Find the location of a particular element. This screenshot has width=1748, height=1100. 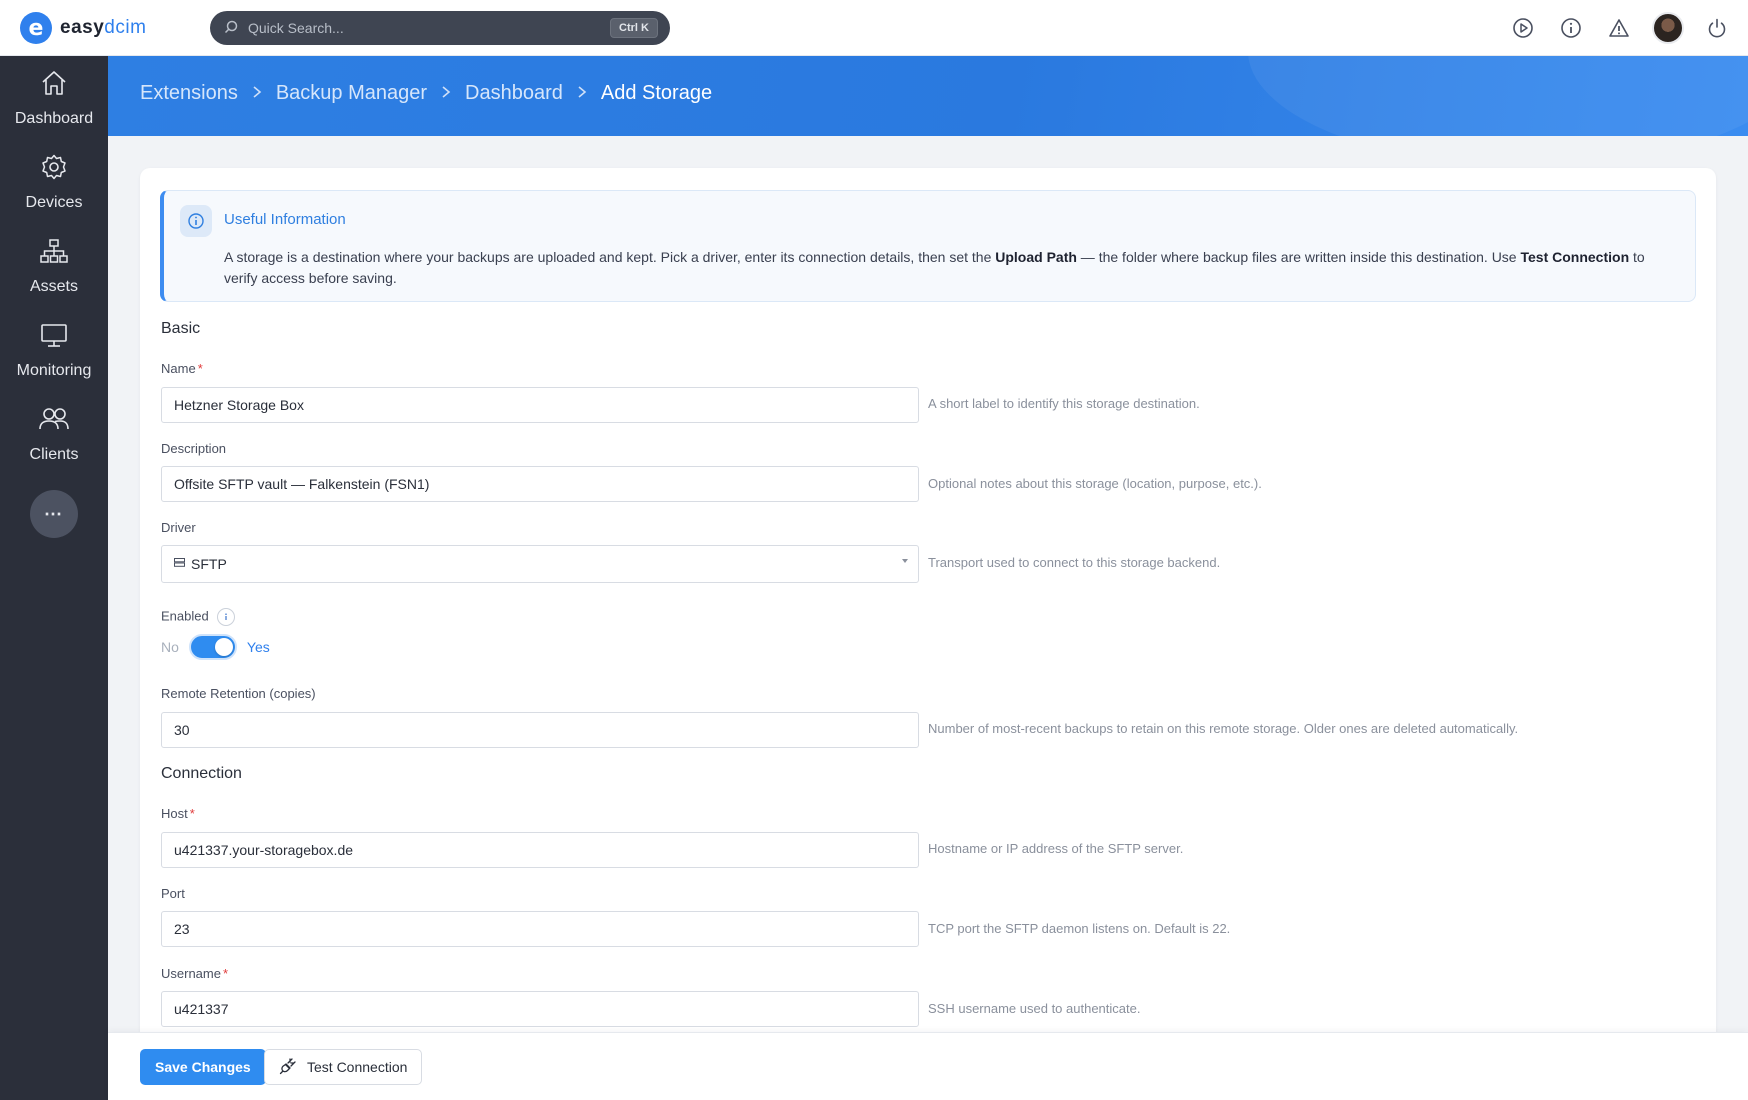

test-connection-button: Test Connection is located at coordinates (343, 1067).